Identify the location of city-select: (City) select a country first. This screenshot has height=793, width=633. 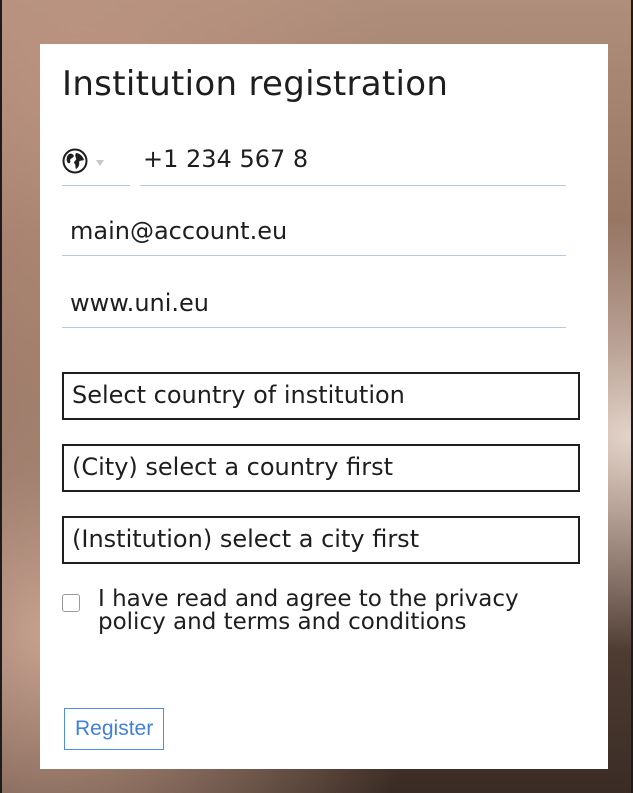
(321, 468).